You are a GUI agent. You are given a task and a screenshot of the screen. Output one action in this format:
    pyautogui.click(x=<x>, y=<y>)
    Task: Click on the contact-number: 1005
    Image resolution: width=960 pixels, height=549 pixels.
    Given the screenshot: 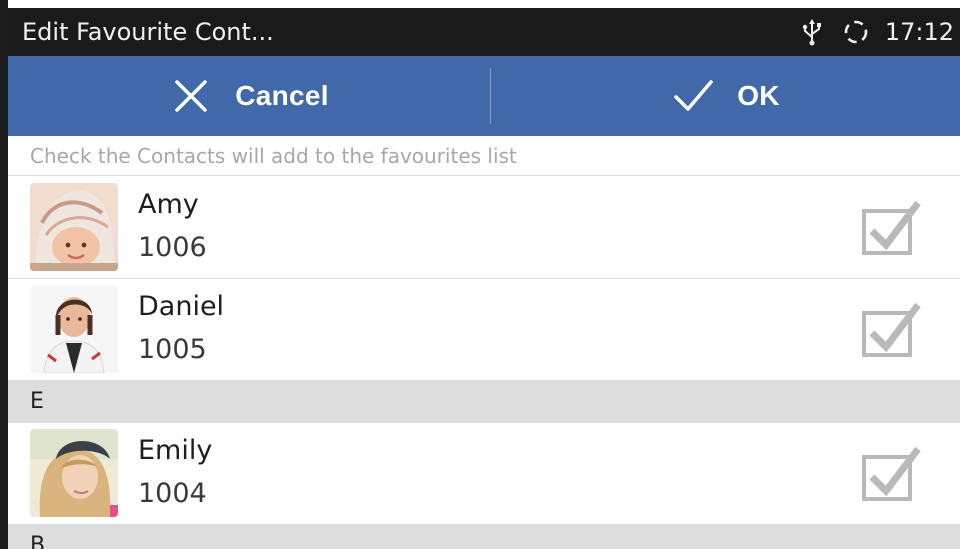 What is the action you would take?
    pyautogui.click(x=172, y=349)
    